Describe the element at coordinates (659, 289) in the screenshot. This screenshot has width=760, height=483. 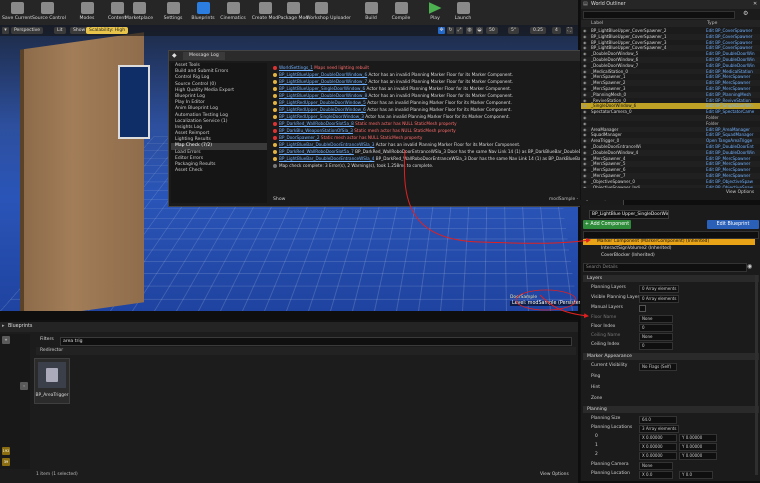
I see `planning-layers-value: 0 Array elements` at that location.